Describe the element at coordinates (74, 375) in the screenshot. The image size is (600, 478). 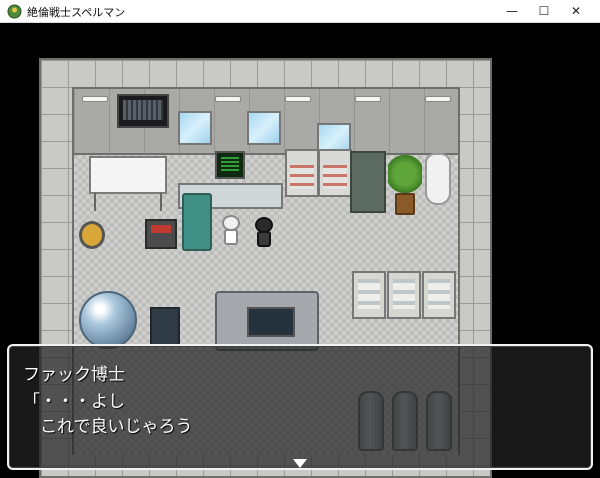
I see `dialogue-speaker-name: ファック博士` at that location.